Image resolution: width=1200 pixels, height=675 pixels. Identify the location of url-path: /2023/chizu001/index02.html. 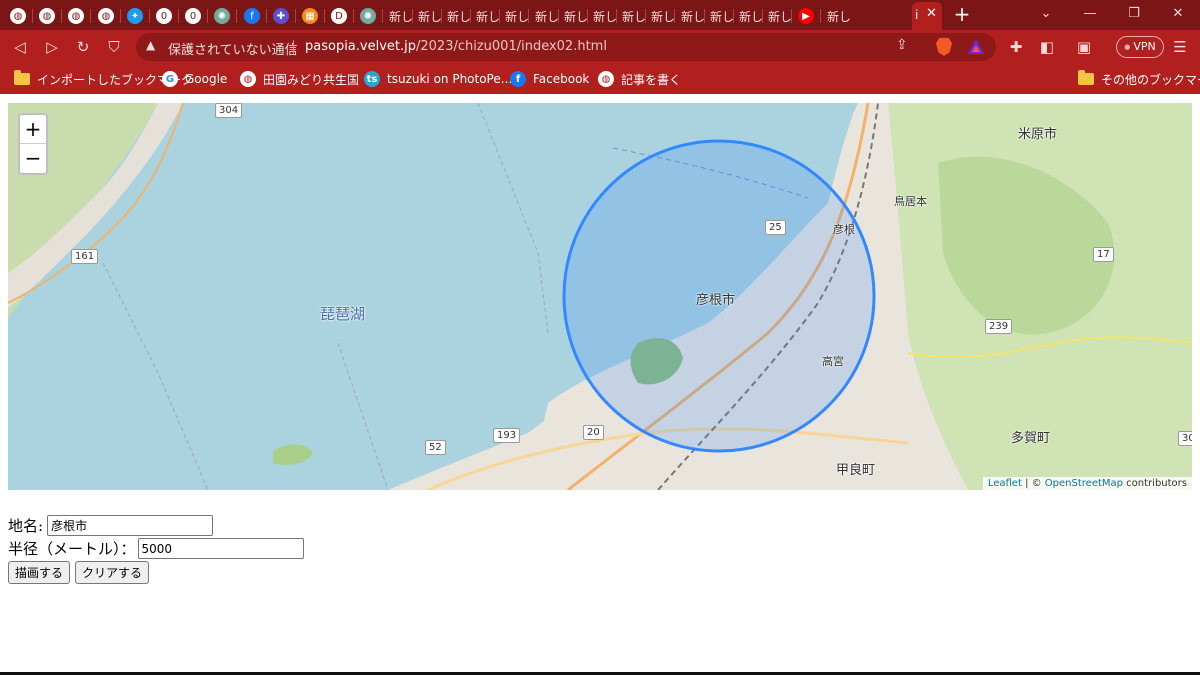
(511, 46).